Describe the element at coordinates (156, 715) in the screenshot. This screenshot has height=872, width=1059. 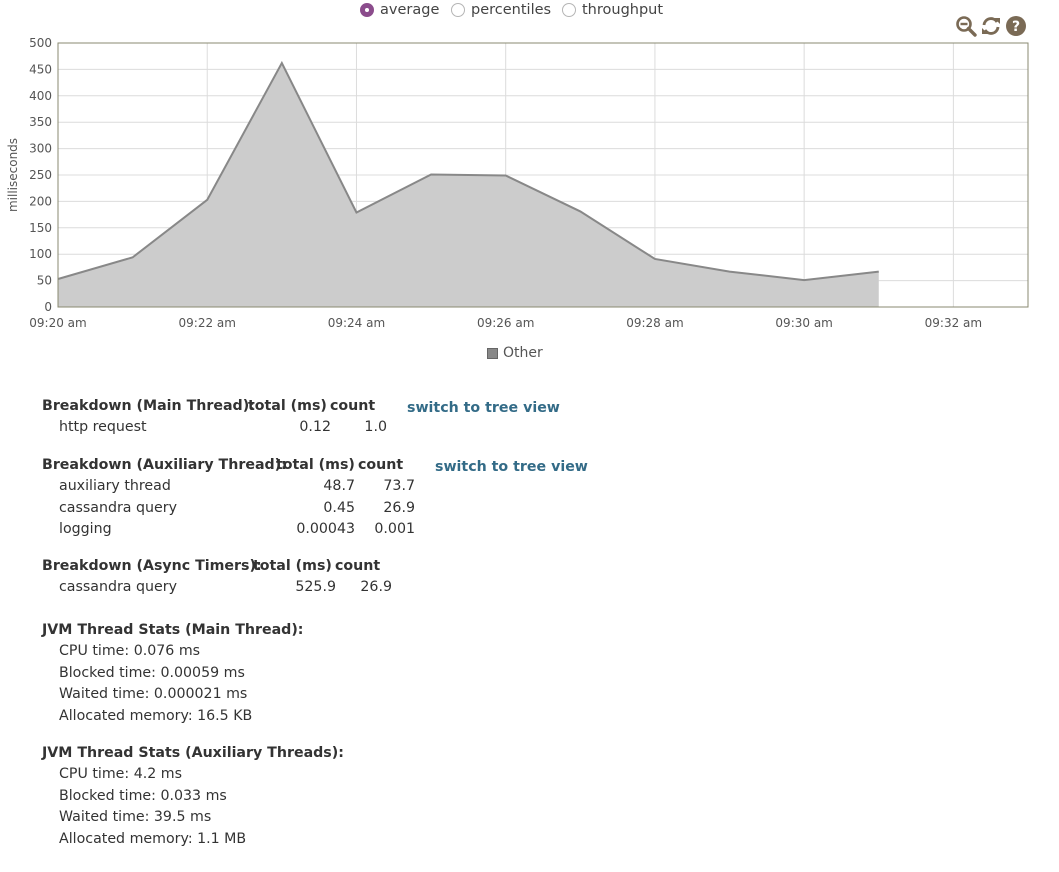
I see `jvm-main-allocated-memory: Allocated memory: 16.5 KB` at that location.